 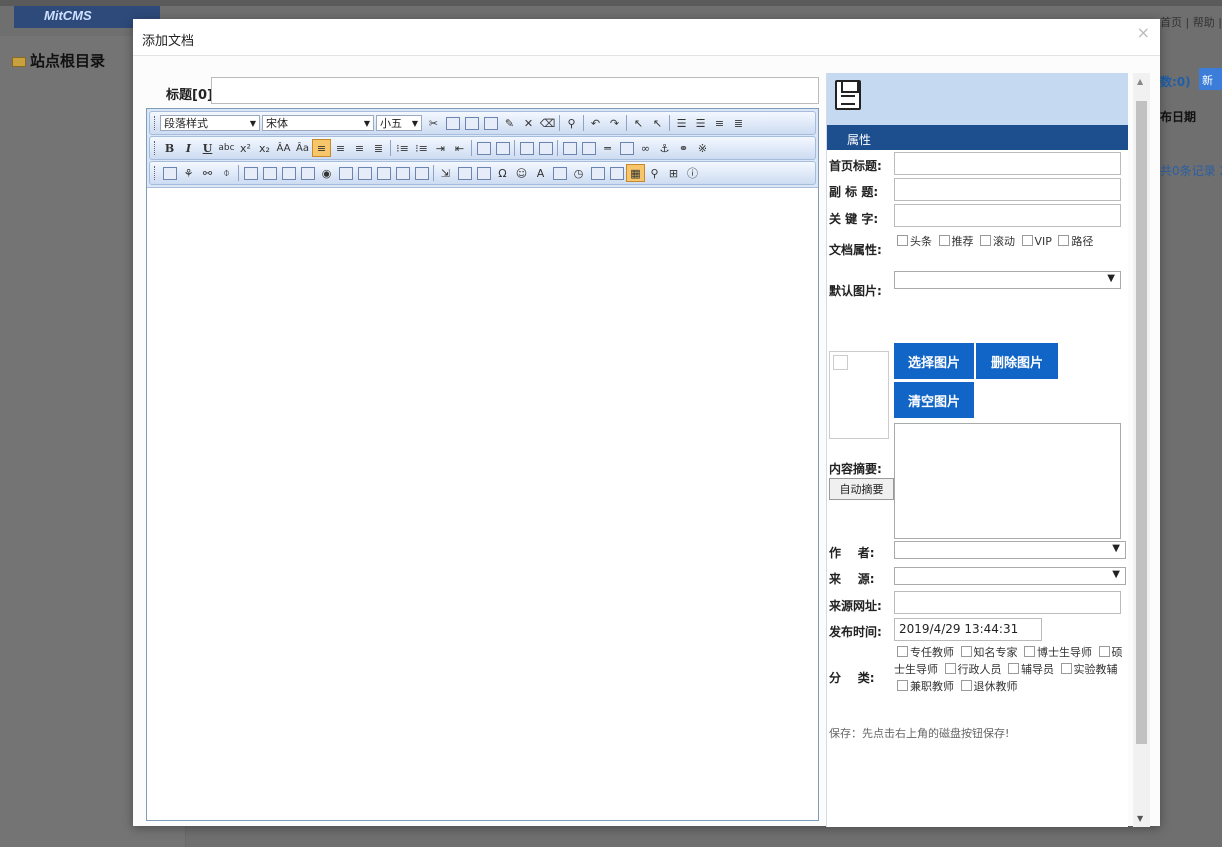 What do you see at coordinates (340, 148) in the screenshot?
I see `align-center-icon: ≡` at bounding box center [340, 148].